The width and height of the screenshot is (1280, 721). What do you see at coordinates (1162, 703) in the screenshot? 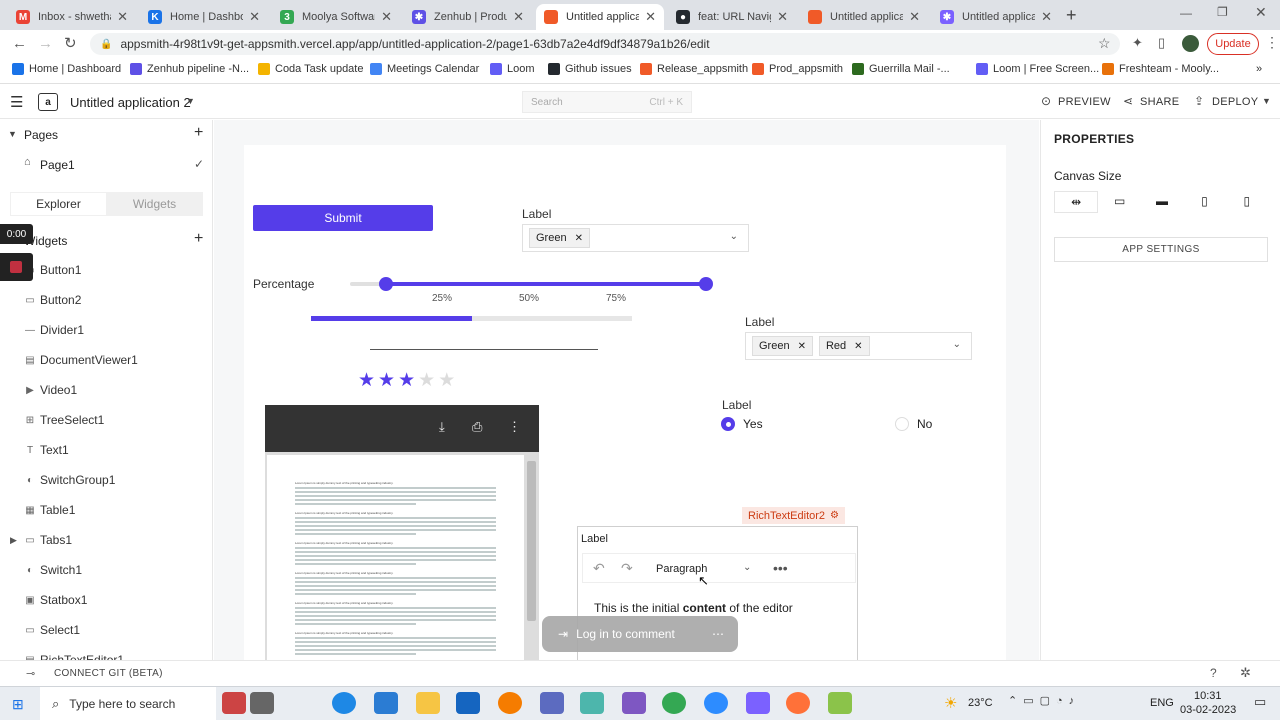
I see `language-indicator: ENG` at bounding box center [1162, 703].